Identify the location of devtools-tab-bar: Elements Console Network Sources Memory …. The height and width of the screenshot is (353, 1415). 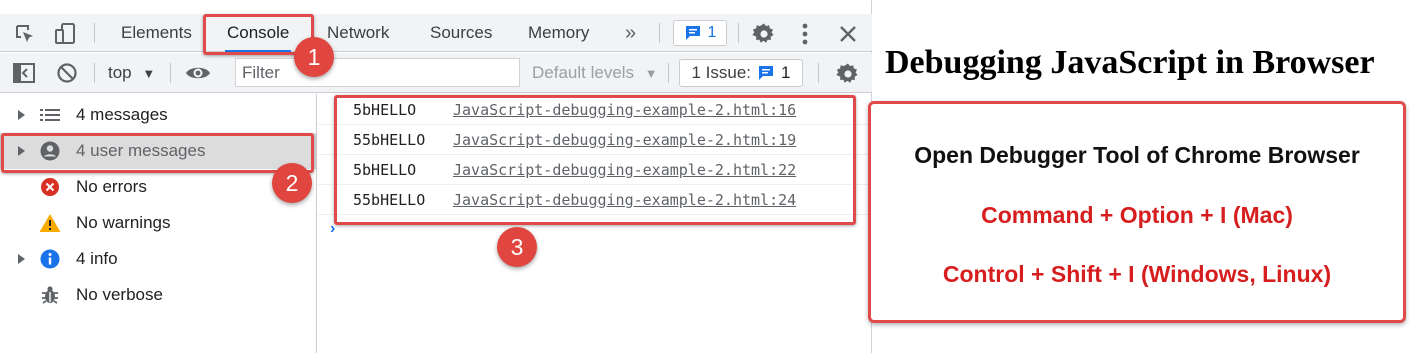
(436, 33).